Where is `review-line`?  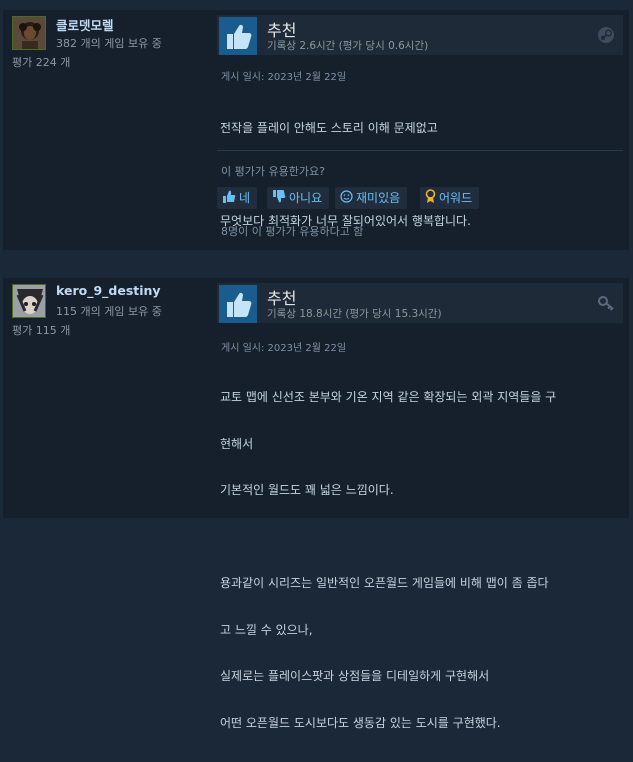 review-line is located at coordinates (415, 538).